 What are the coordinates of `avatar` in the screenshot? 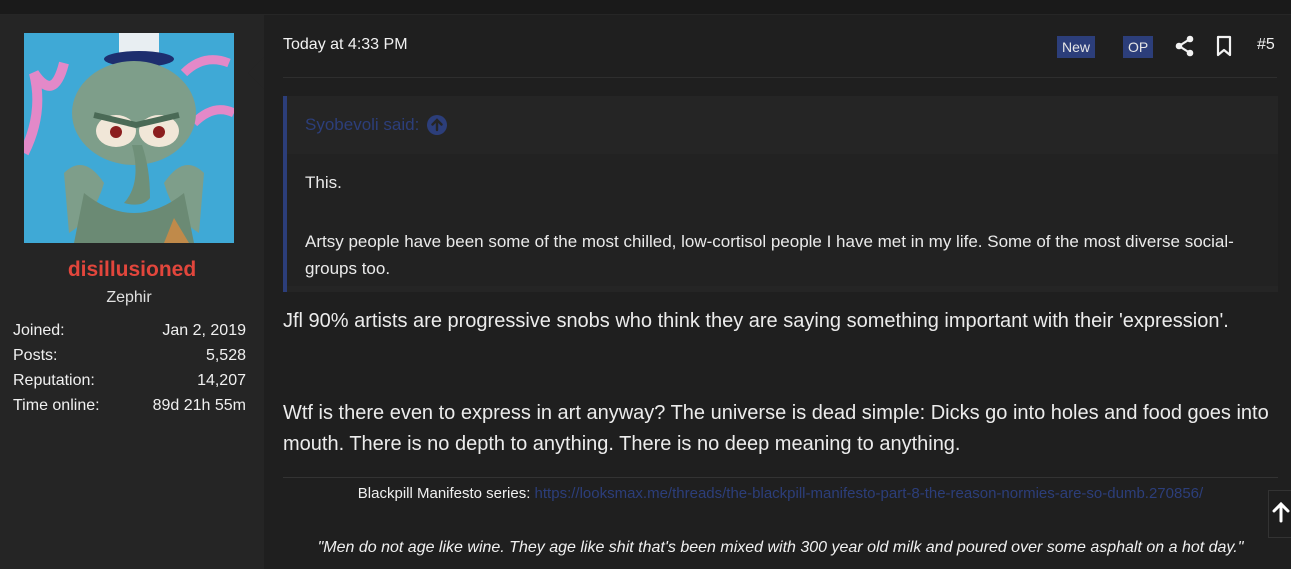 It's located at (129, 138).